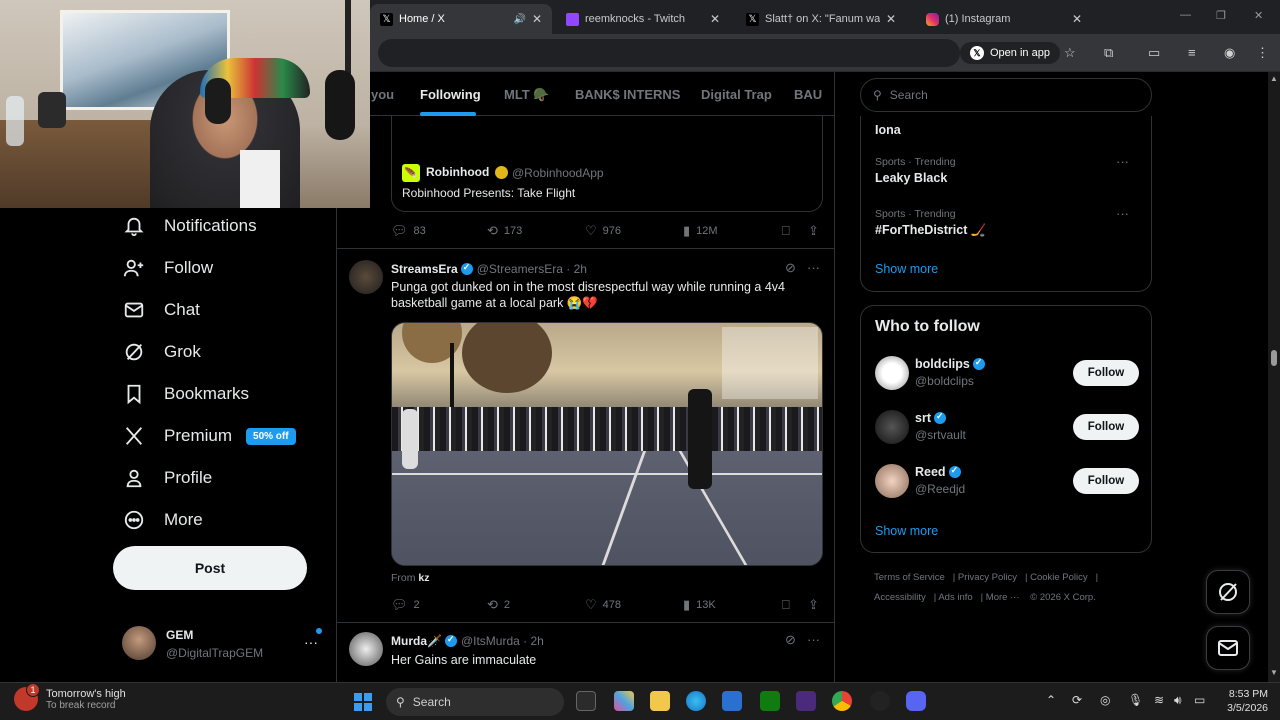 Image resolution: width=1280 pixels, height=720 pixels. I want to click on tab-digital-trap: Digital Trap, so click(736, 94).